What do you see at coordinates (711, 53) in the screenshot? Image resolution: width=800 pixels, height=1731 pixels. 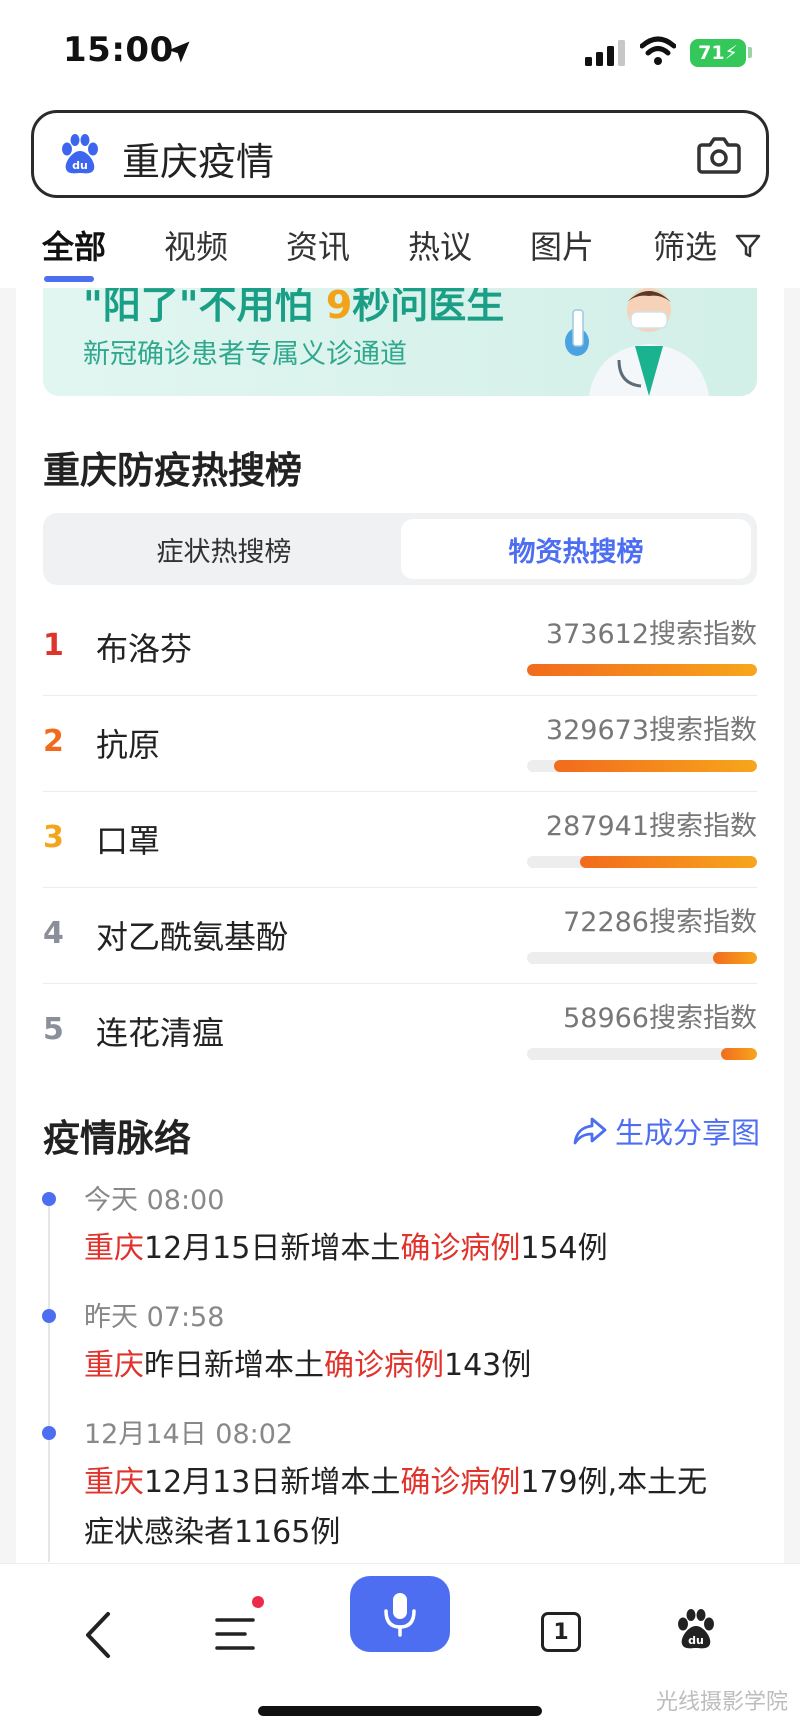 I see `battery-level: 71` at bounding box center [711, 53].